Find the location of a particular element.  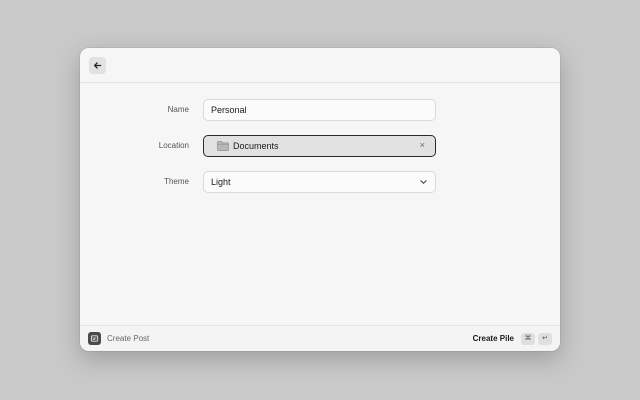

bottom-bar: Create Post Create Pile ⌘ ↵ is located at coordinates (320, 338).